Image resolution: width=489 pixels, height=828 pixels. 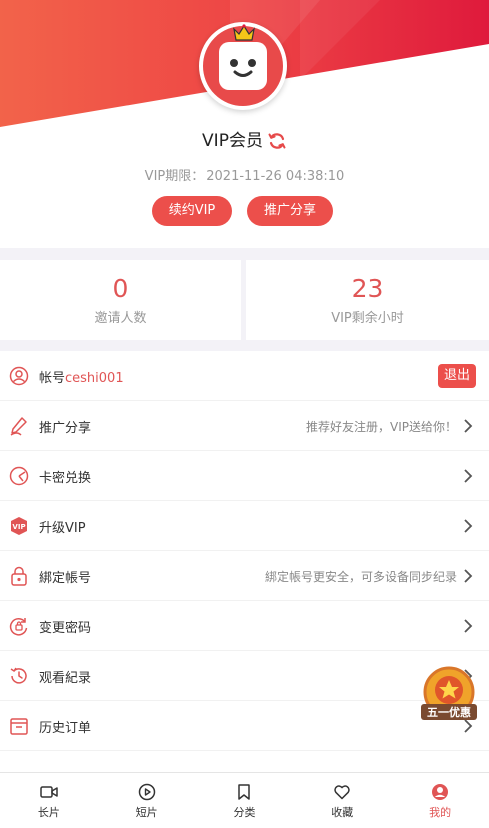 What do you see at coordinates (244, 726) in the screenshot?
I see `menu-row-order-history: 历史订单` at bounding box center [244, 726].